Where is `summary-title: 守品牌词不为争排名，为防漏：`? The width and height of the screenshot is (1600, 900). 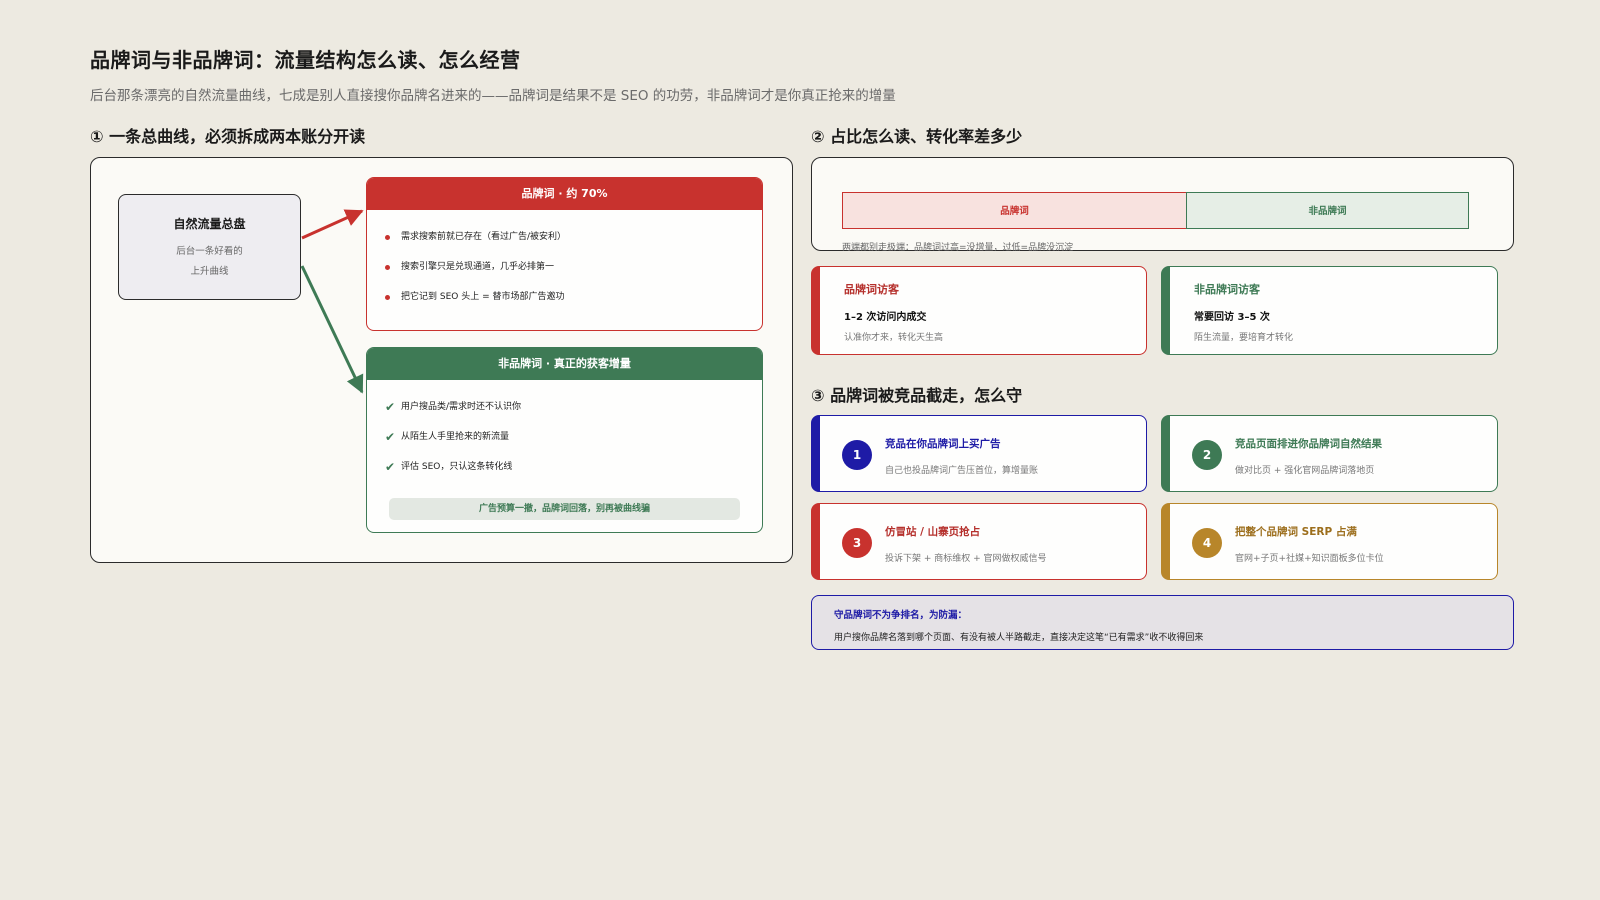 summary-title: 守品牌词不为争排名，为防漏： is located at coordinates (901, 615).